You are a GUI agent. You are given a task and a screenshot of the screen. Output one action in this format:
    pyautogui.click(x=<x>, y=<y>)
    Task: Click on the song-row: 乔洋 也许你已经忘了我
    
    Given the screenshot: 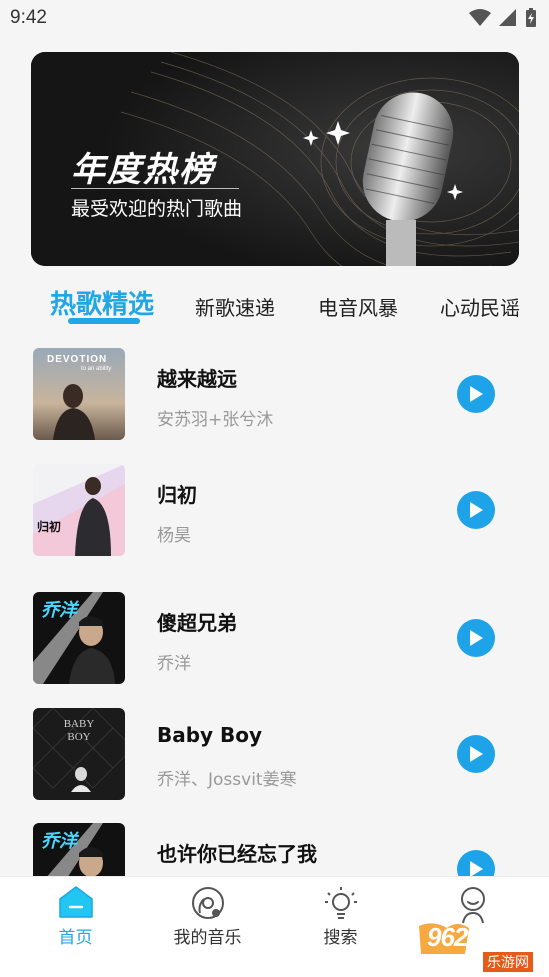 What is the action you would take?
    pyautogui.click(x=274, y=849)
    